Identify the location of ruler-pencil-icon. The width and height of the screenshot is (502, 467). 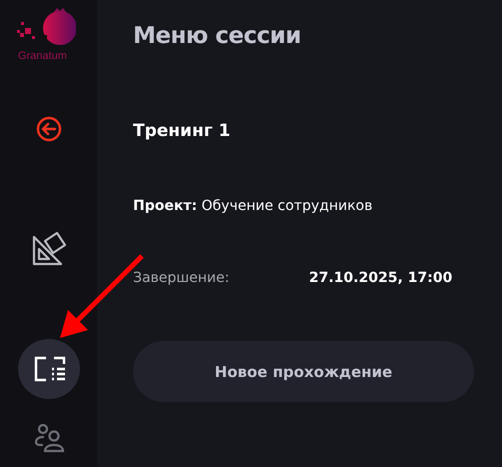
(48, 249).